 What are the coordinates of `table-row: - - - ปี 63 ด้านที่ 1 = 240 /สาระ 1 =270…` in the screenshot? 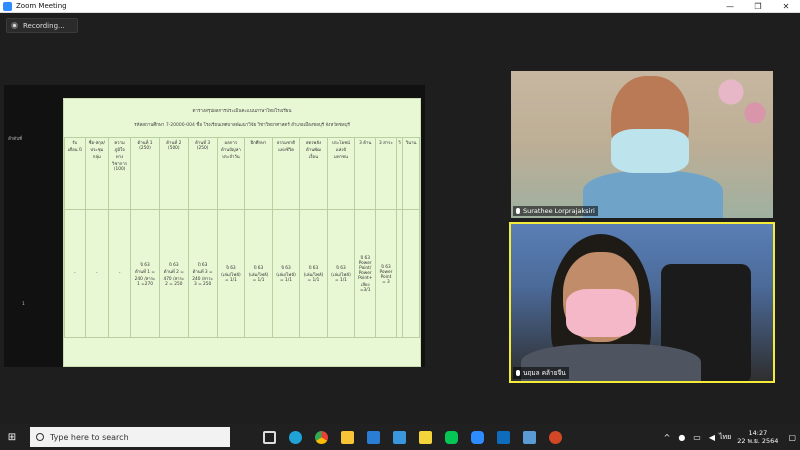 It's located at (242, 273).